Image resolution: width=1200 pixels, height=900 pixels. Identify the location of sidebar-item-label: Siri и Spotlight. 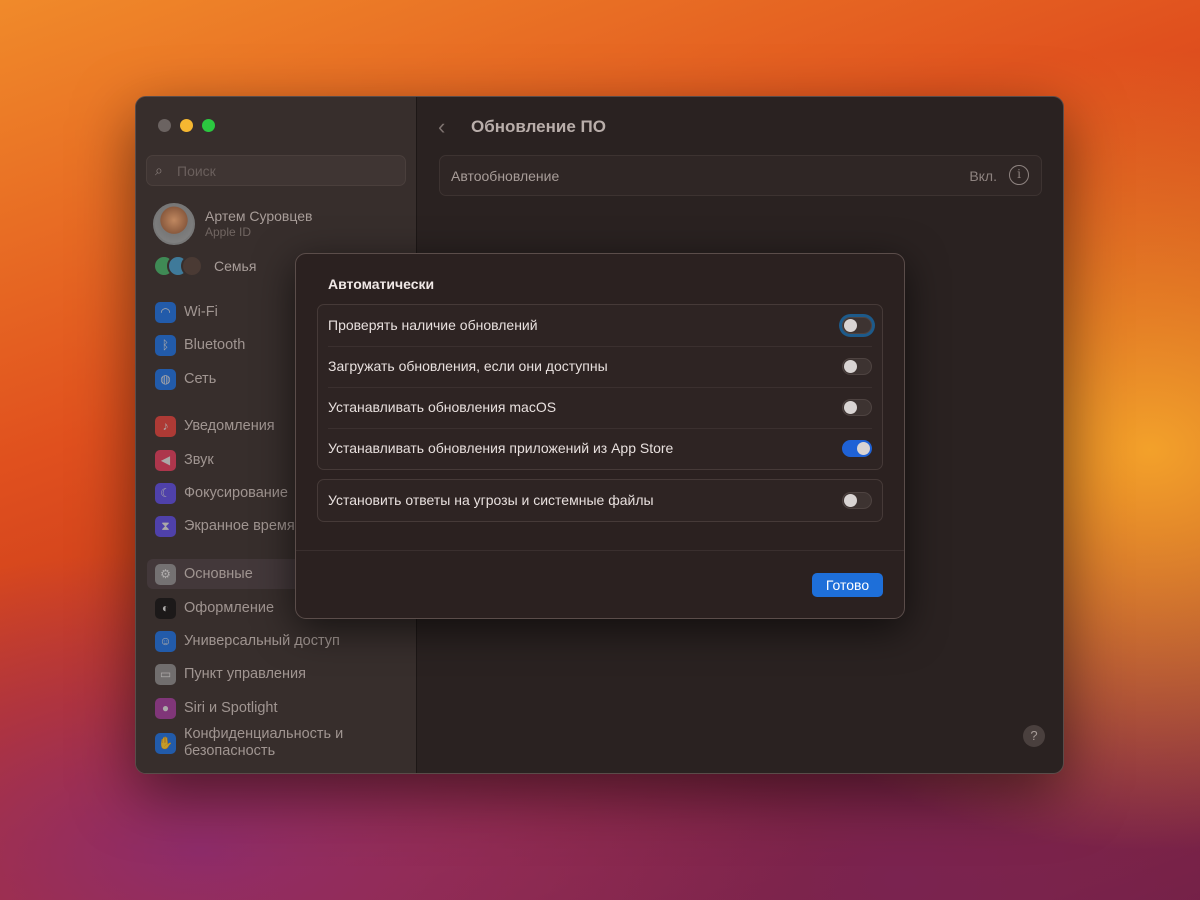
(231, 708).